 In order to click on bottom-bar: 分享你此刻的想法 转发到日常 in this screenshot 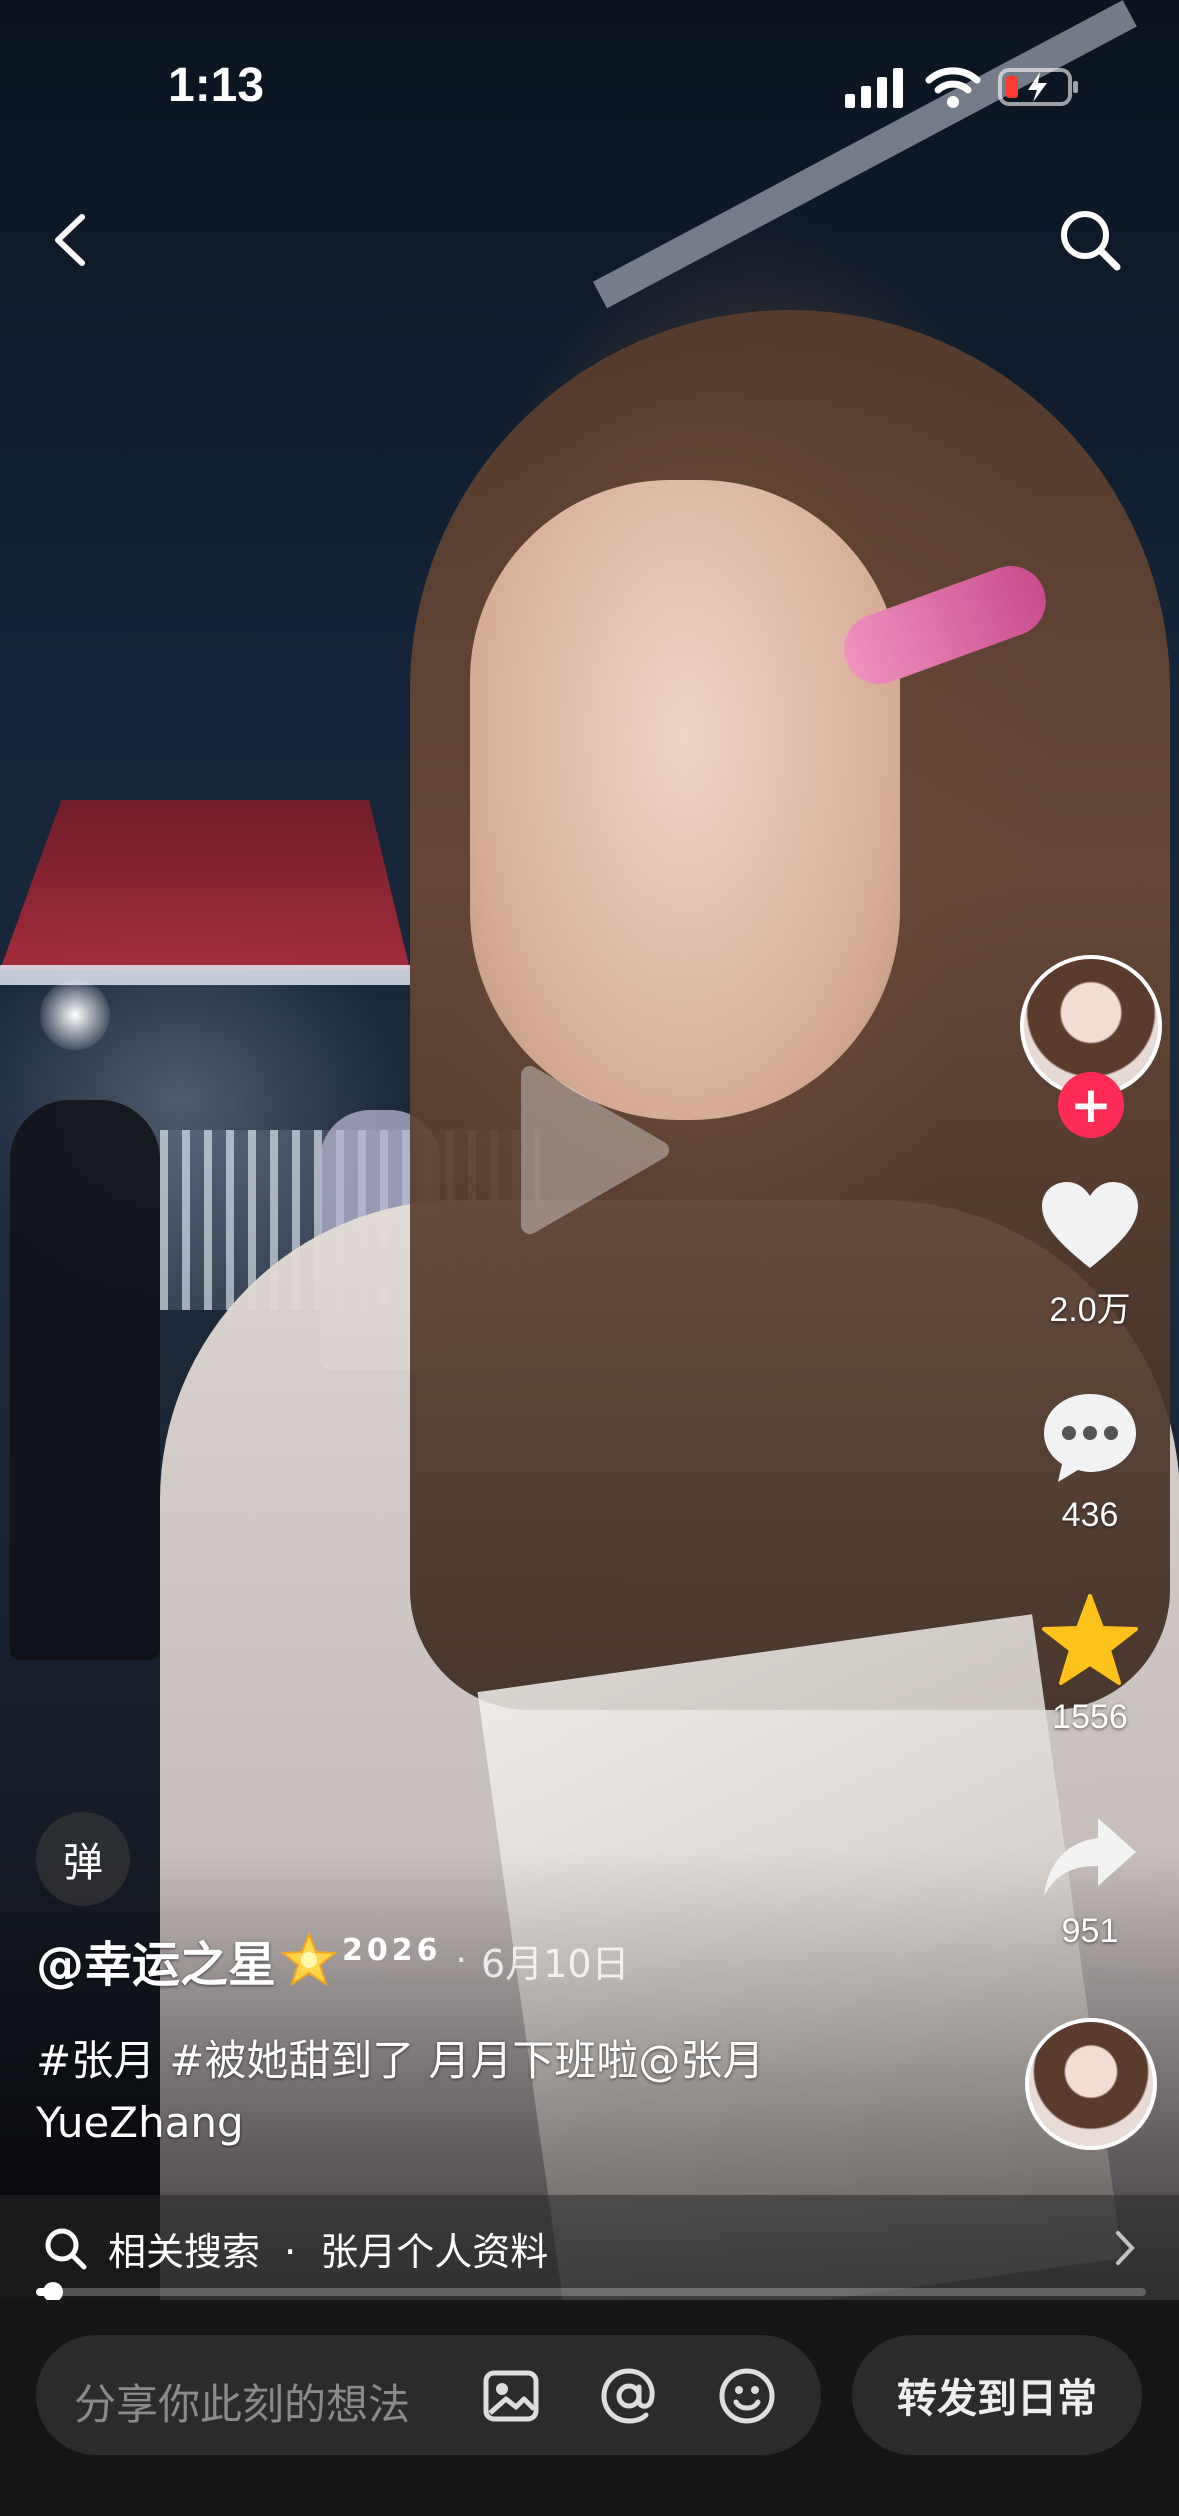, I will do `click(589, 2408)`.